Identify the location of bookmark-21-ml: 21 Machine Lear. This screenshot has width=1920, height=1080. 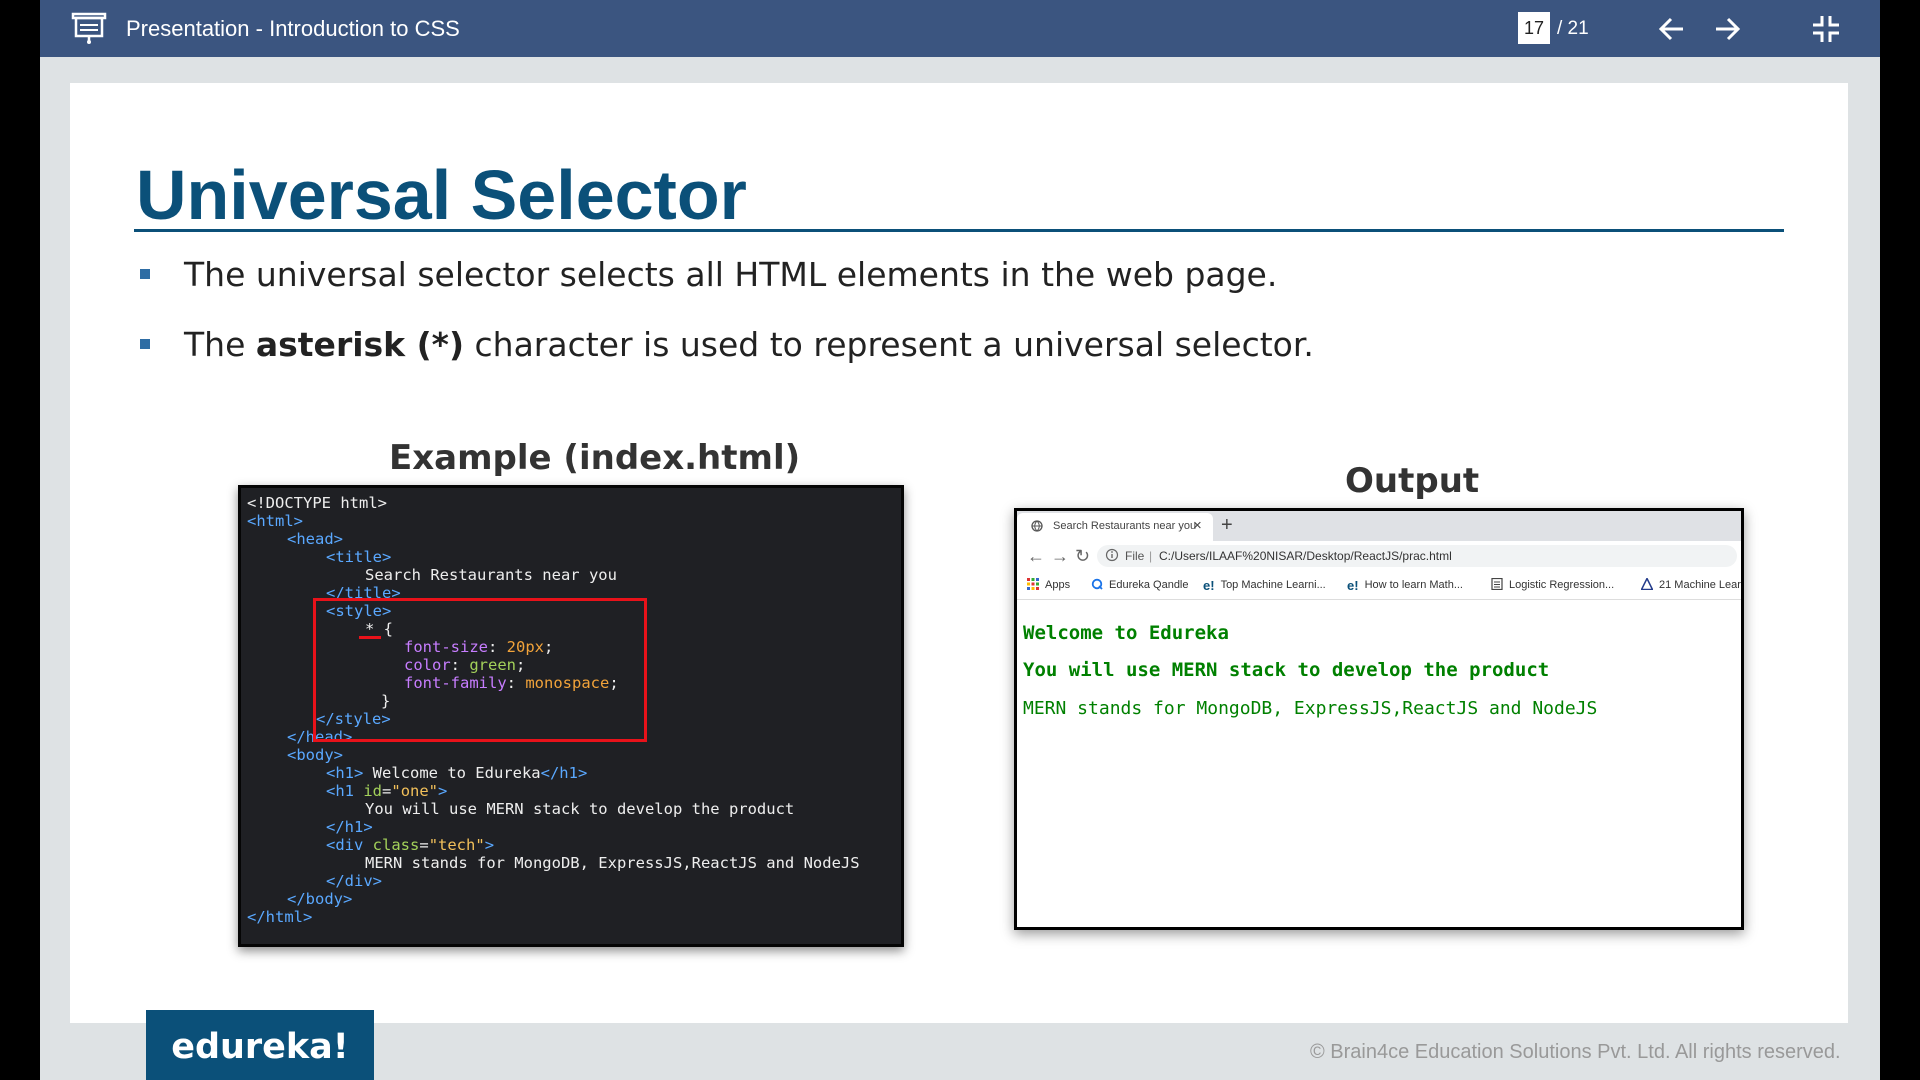
(1691, 584).